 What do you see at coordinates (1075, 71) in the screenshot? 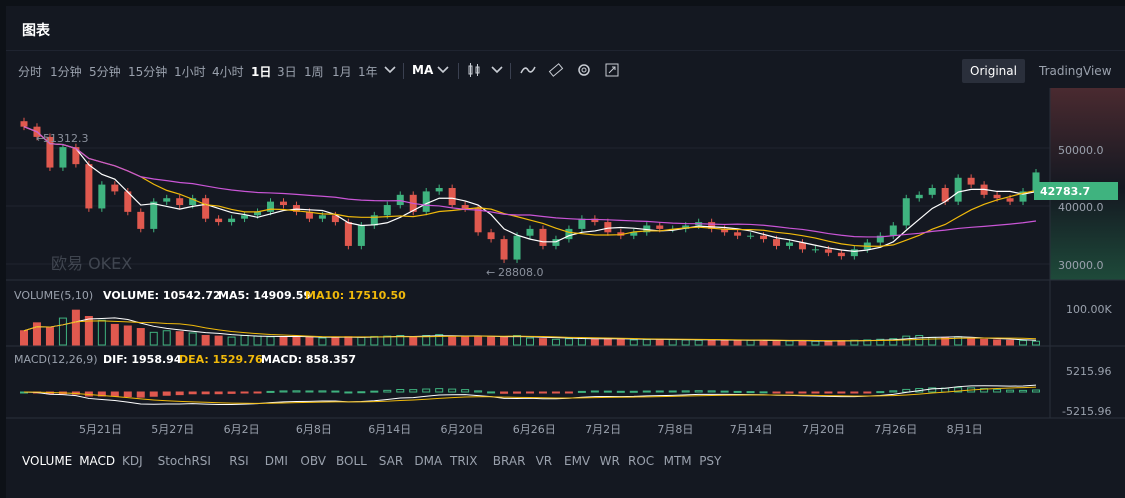
I see `mode-tradingview-button: TradingView` at bounding box center [1075, 71].